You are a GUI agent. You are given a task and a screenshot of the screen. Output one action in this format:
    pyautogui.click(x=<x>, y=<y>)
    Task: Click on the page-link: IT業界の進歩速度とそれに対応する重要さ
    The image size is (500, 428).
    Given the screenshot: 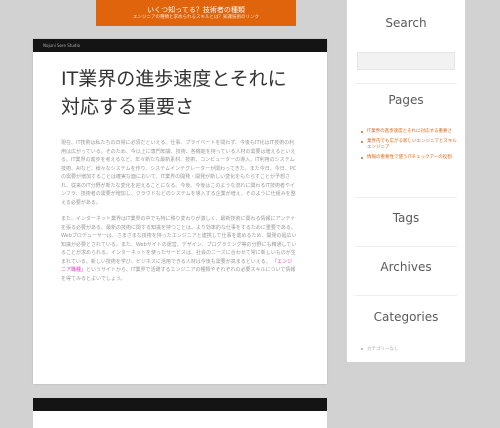 What is the action you would take?
    pyautogui.click(x=410, y=132)
    